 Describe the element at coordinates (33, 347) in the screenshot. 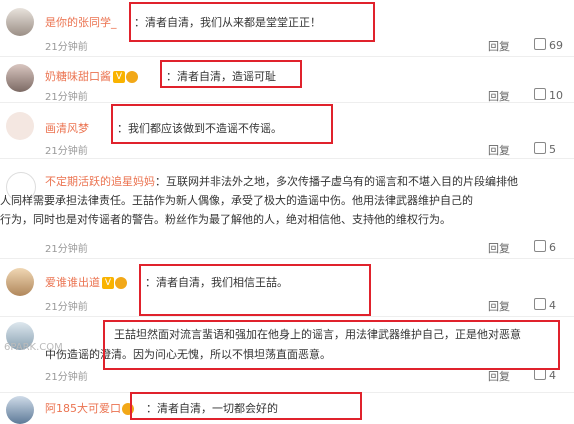

I see `watermark: 6PARK.COM` at that location.